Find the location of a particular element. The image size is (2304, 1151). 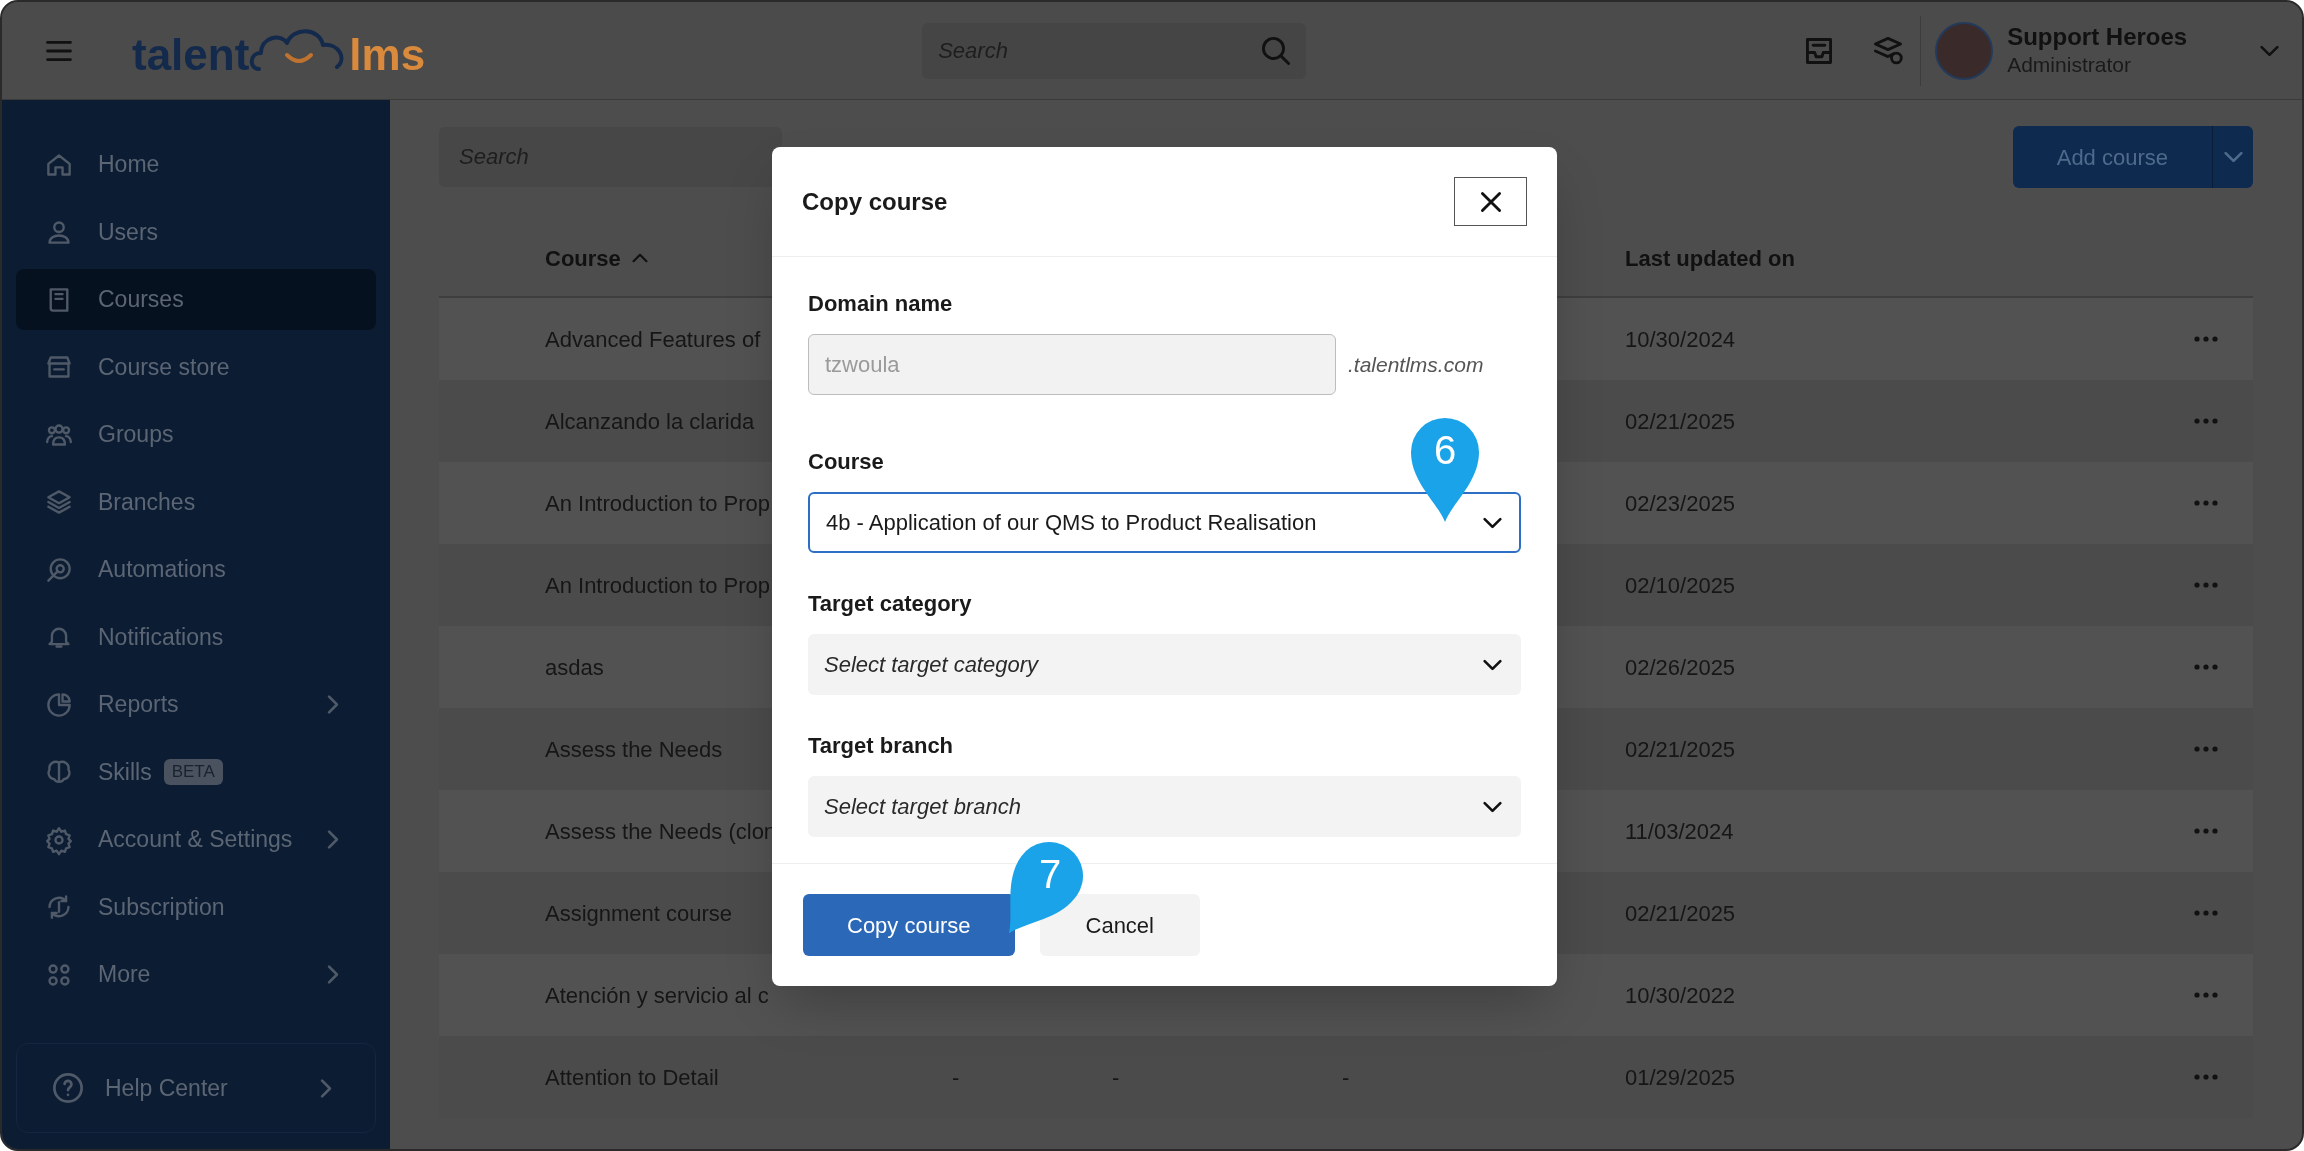

stack-check-icon is located at coordinates (1888, 50).